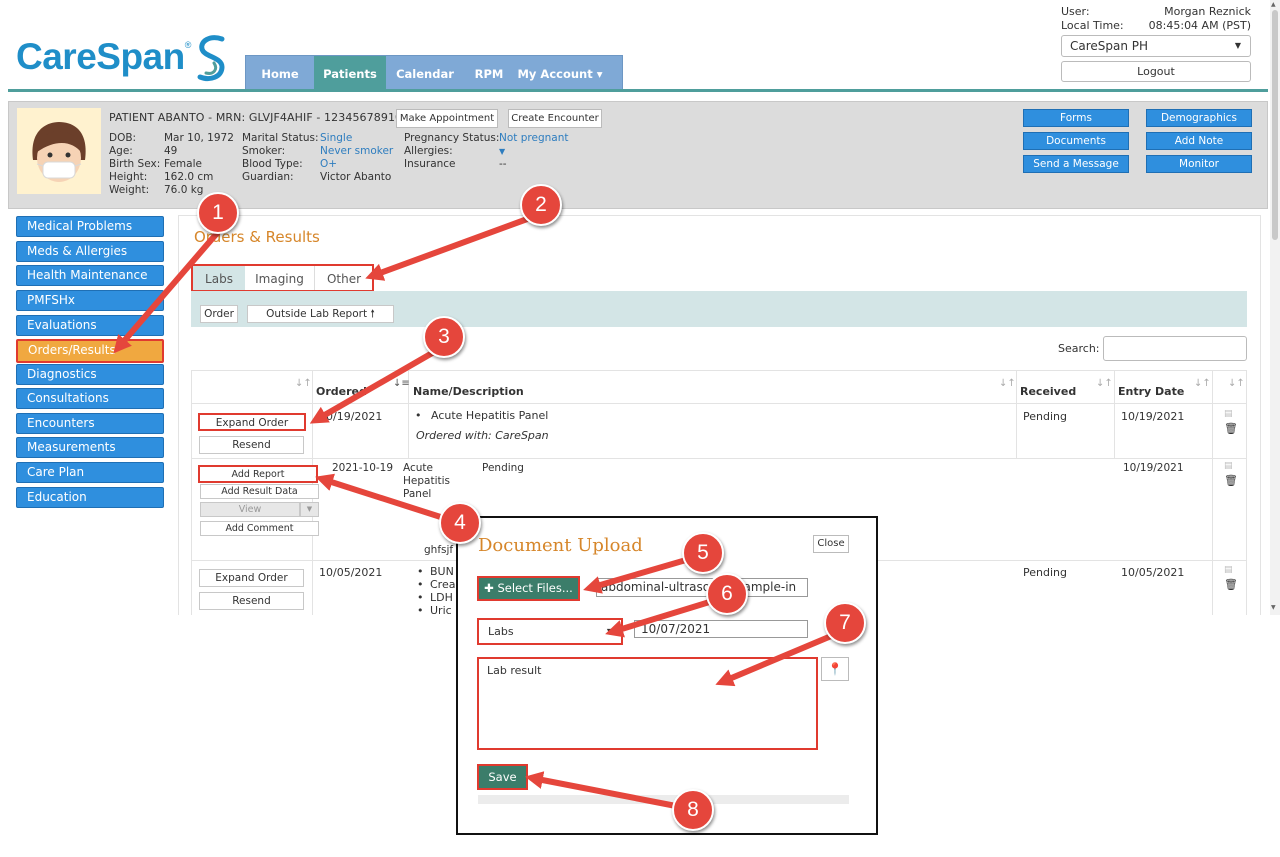  I want to click on search-input, so click(1175, 348).